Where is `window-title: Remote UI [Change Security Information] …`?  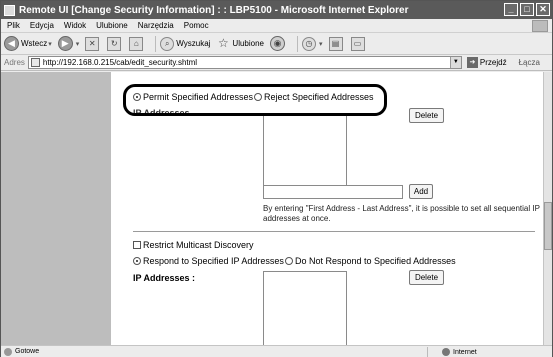 window-title: Remote UI [Change Security Information] … is located at coordinates (214, 10).